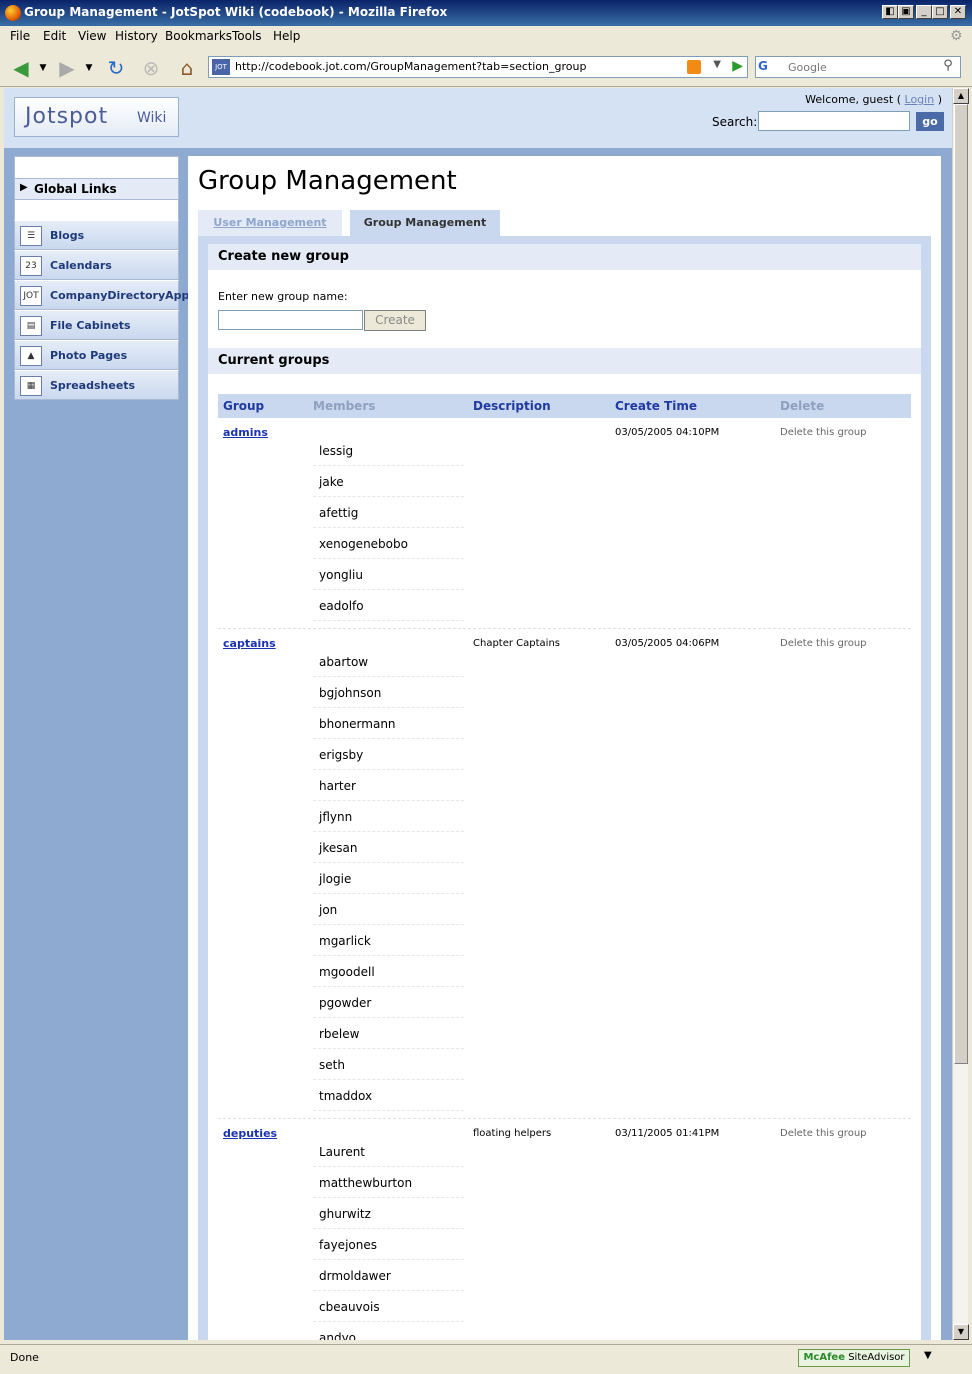 The width and height of the screenshot is (972, 1374). I want to click on search-label: Search:, so click(735, 122).